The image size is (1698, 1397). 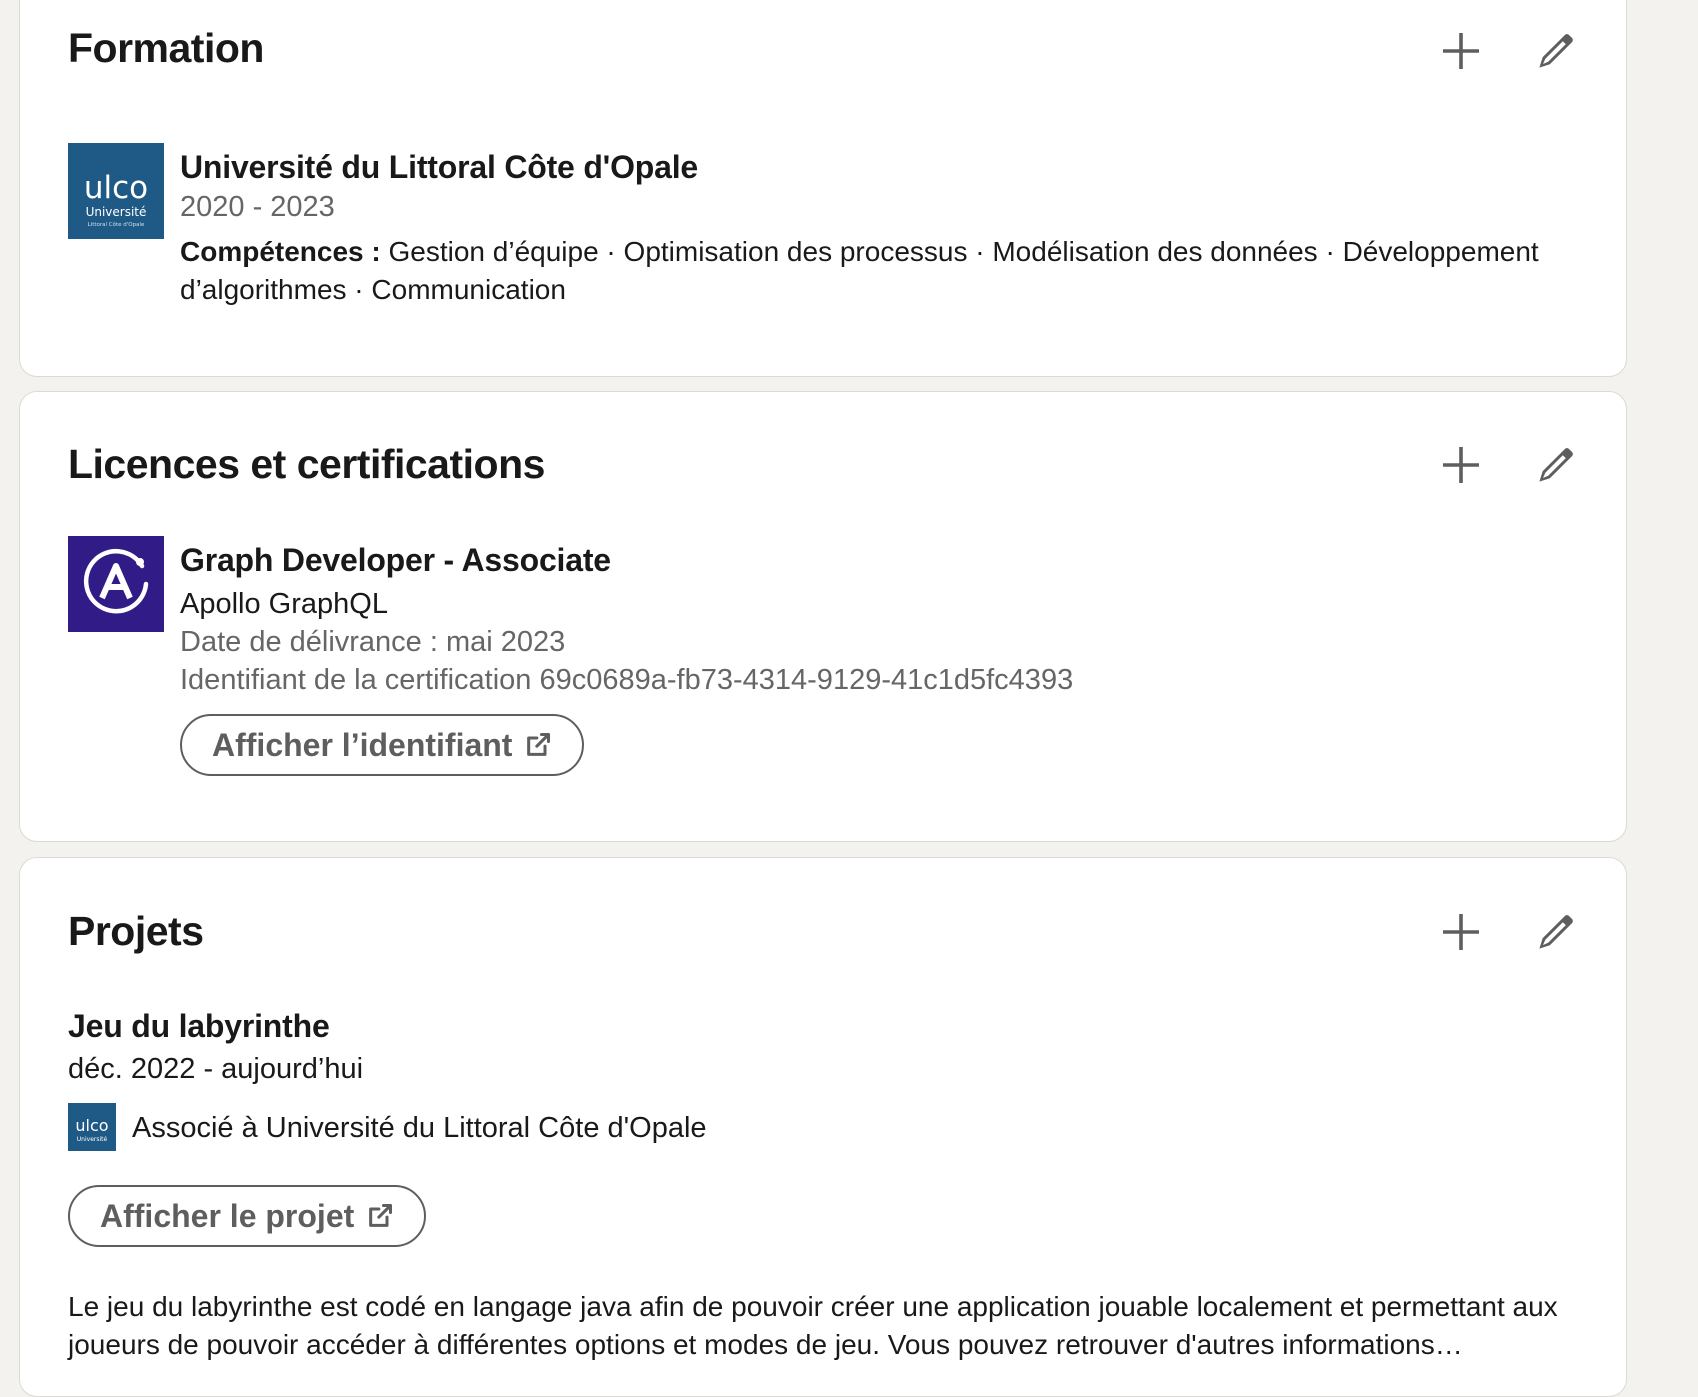 I want to click on formation-dates: 2020 - 2023, so click(x=257, y=207).